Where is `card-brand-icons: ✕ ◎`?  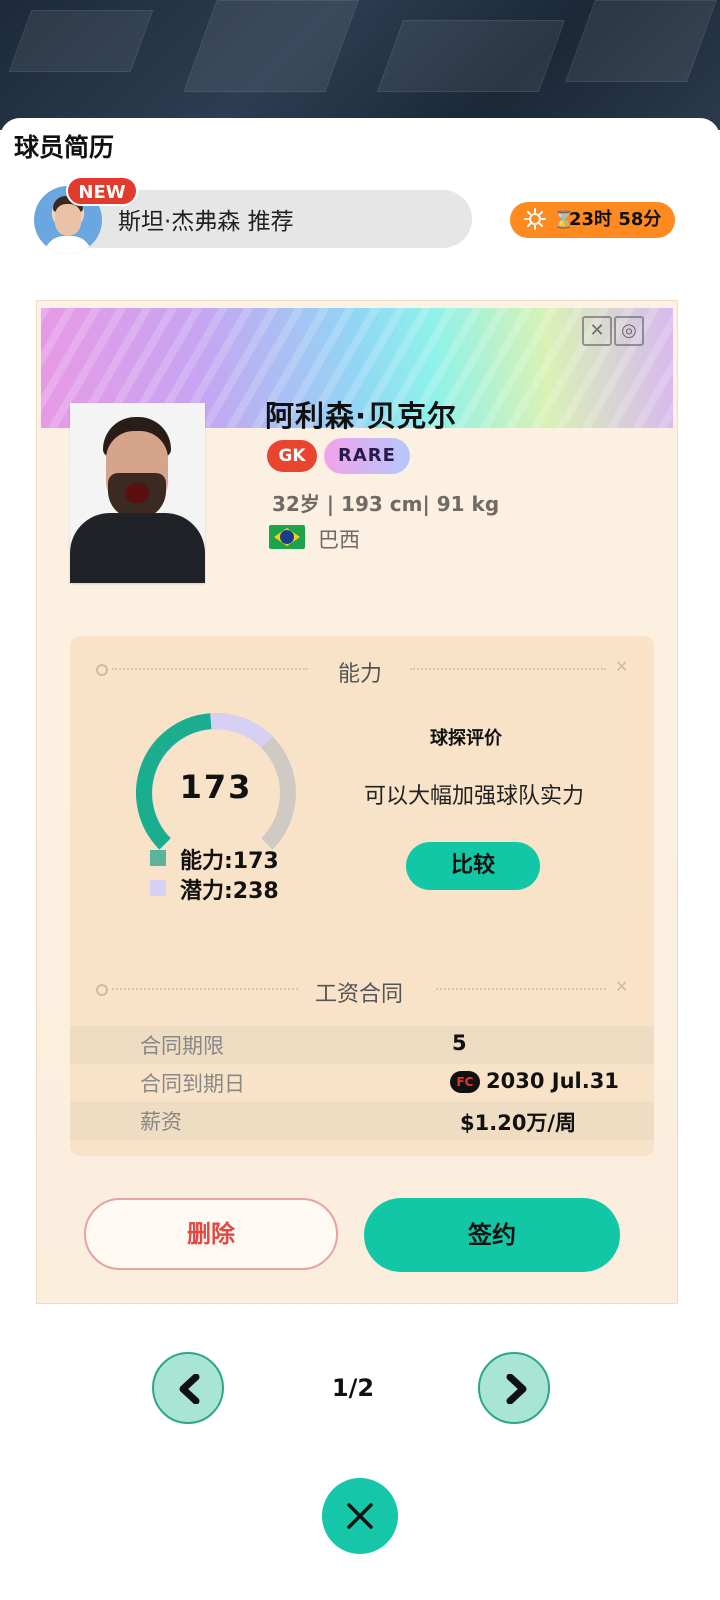 card-brand-icons: ✕ ◎ is located at coordinates (615, 332).